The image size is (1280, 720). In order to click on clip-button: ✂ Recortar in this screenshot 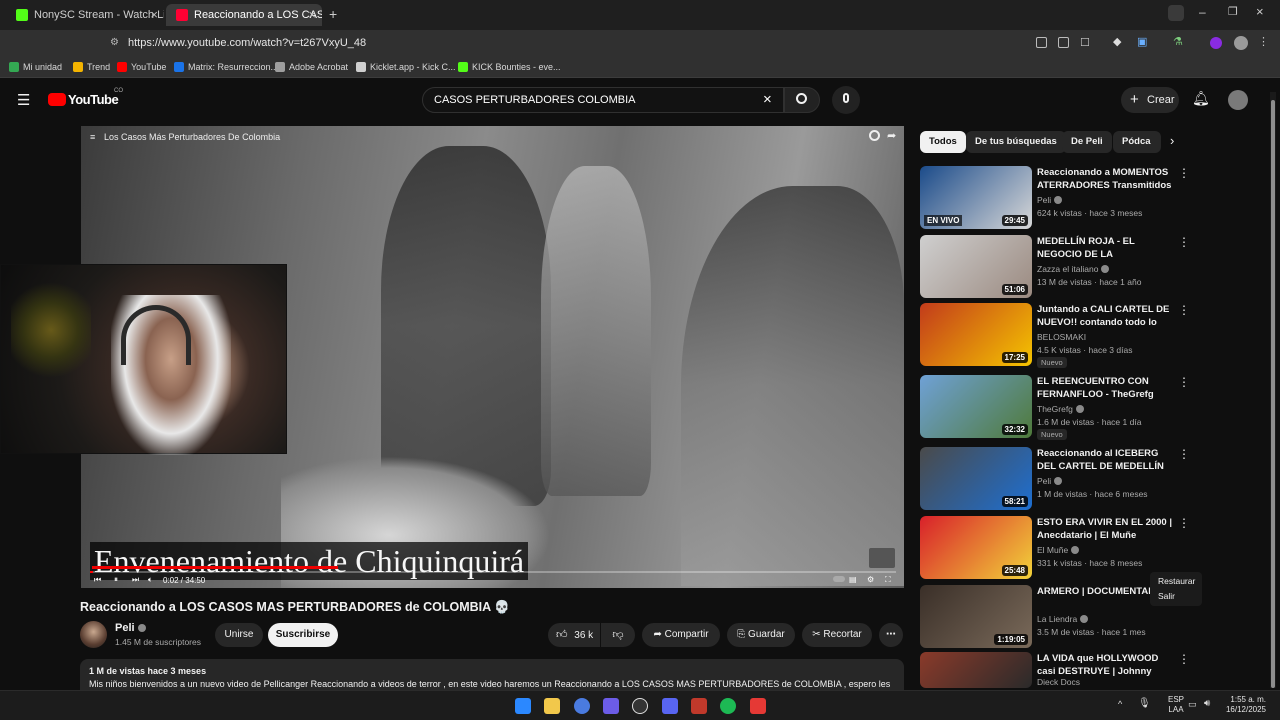, I will do `click(837, 635)`.